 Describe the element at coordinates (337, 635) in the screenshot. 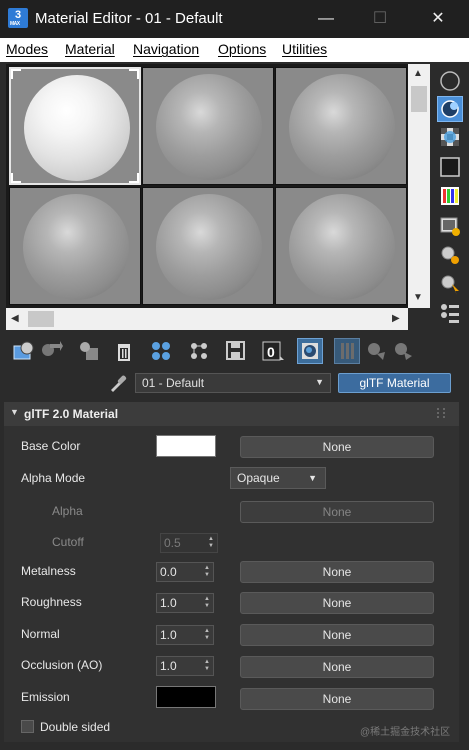

I see `normal-map-button: None` at that location.